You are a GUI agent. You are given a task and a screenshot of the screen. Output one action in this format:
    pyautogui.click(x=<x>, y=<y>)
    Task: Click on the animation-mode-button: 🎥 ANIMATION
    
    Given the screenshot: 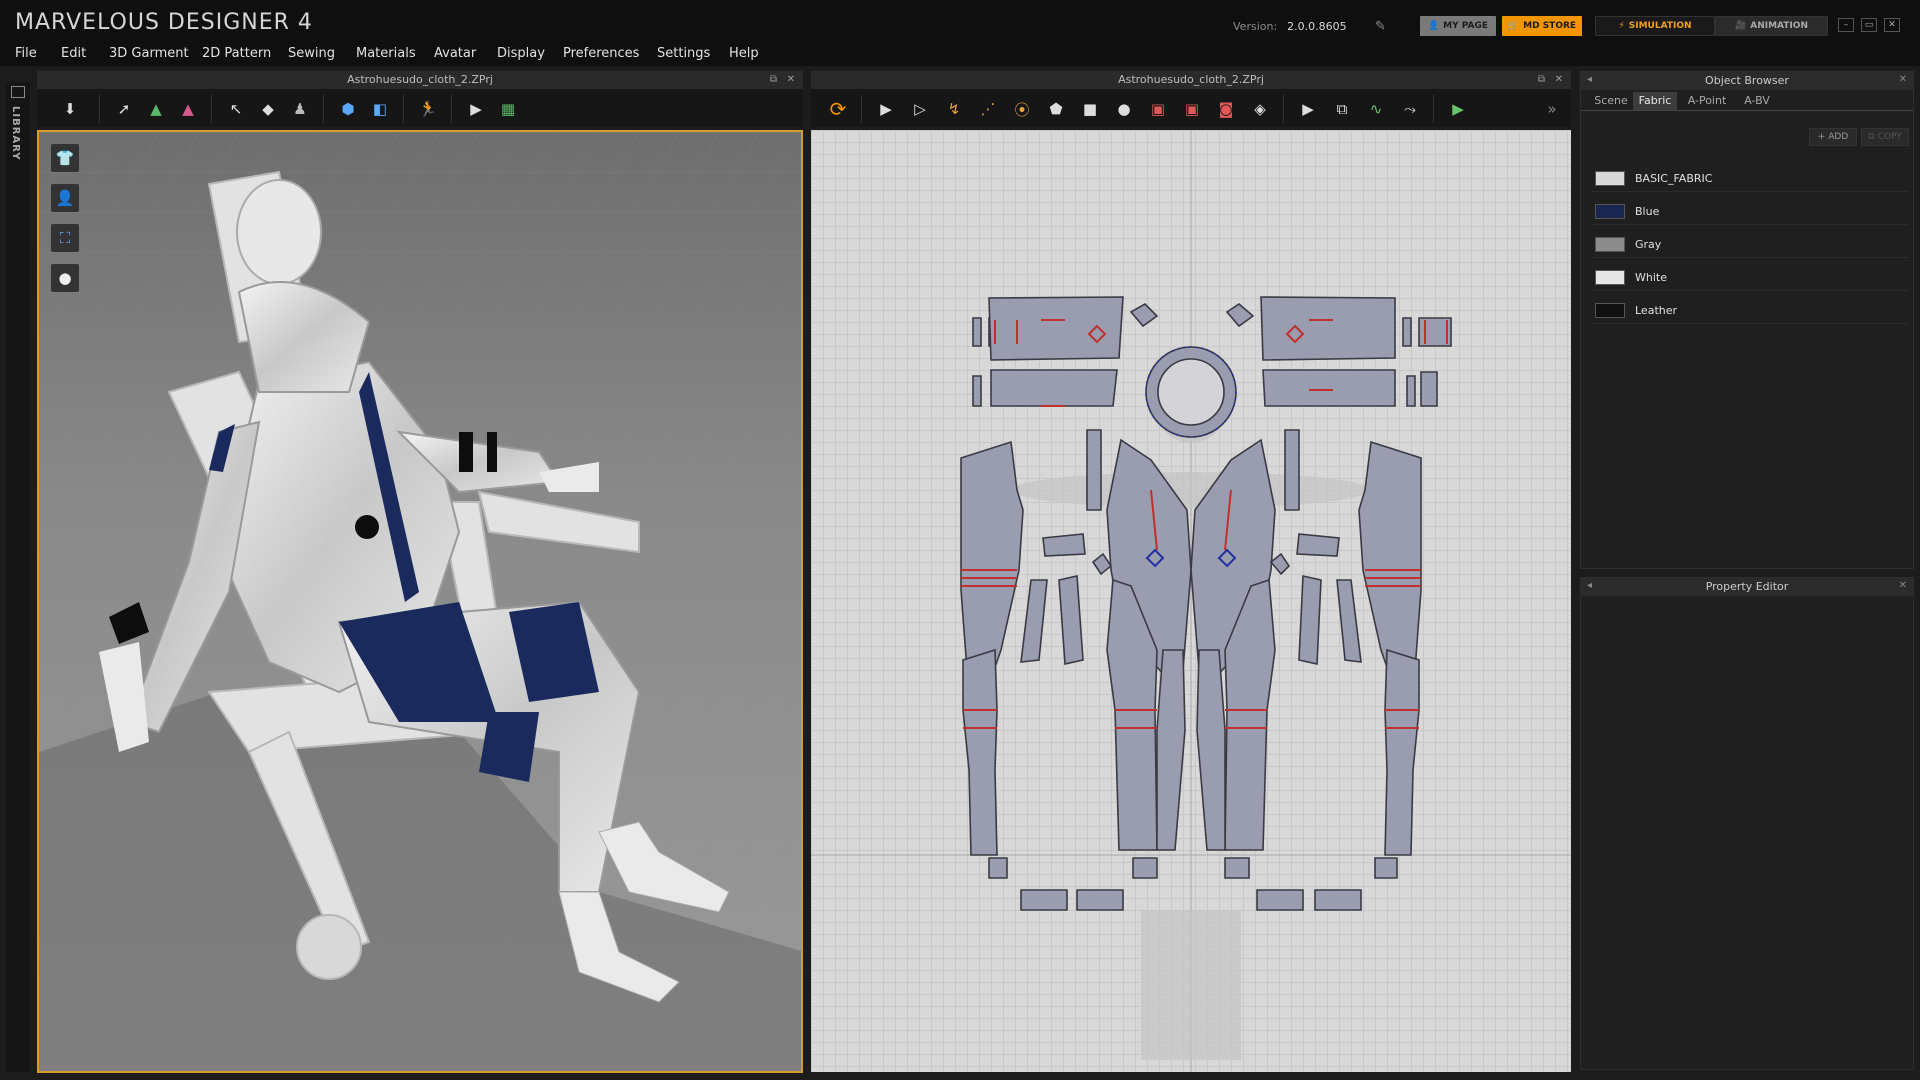 What is the action you would take?
    pyautogui.click(x=1771, y=26)
    